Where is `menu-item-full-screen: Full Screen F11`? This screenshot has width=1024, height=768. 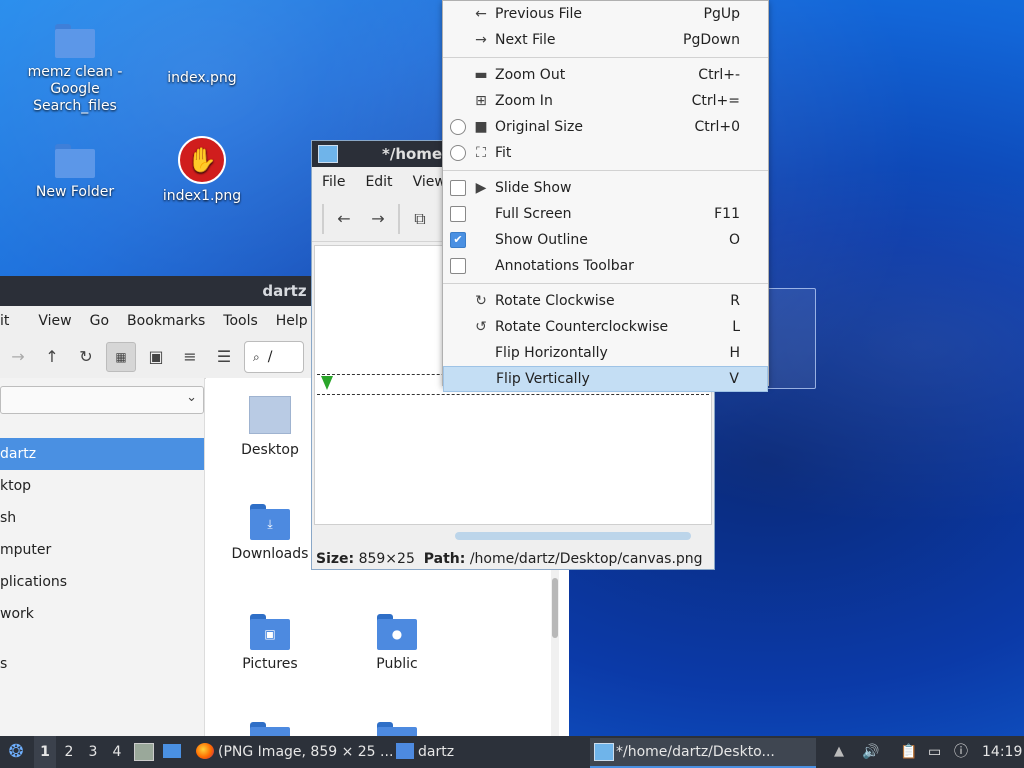 menu-item-full-screen: Full Screen F11 is located at coordinates (605, 214).